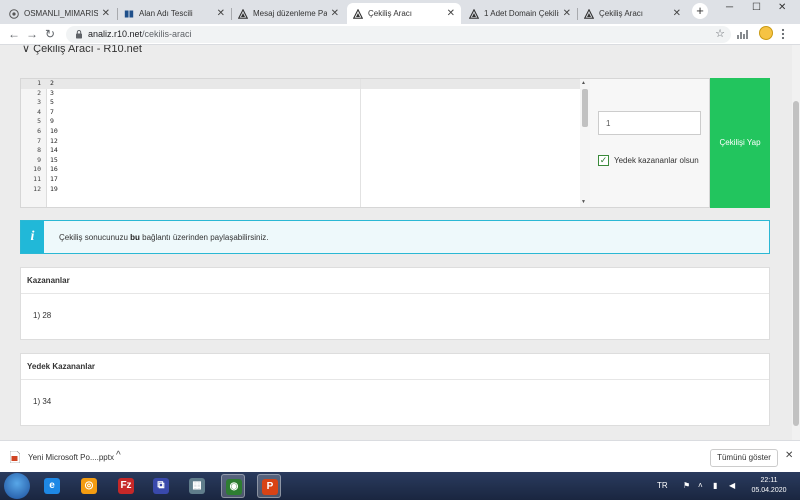 The image size is (800, 500). Describe the element at coordinates (52, 102) in the screenshot. I see `participant-entry: 5` at that location.